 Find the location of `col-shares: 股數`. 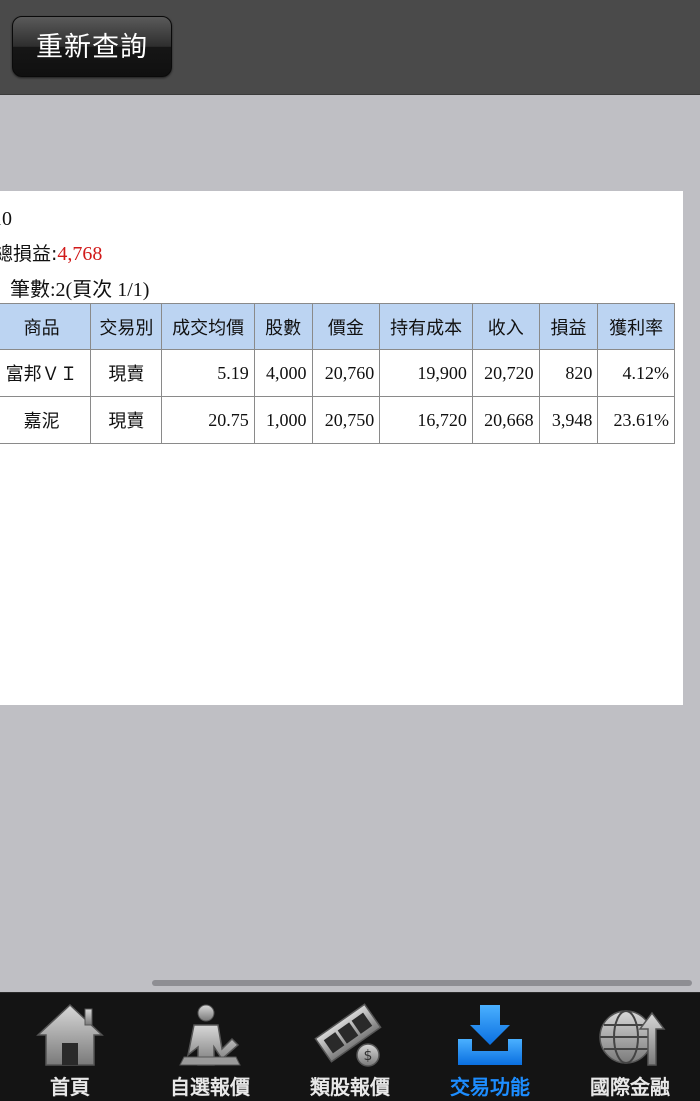

col-shares: 股數 is located at coordinates (283, 326).